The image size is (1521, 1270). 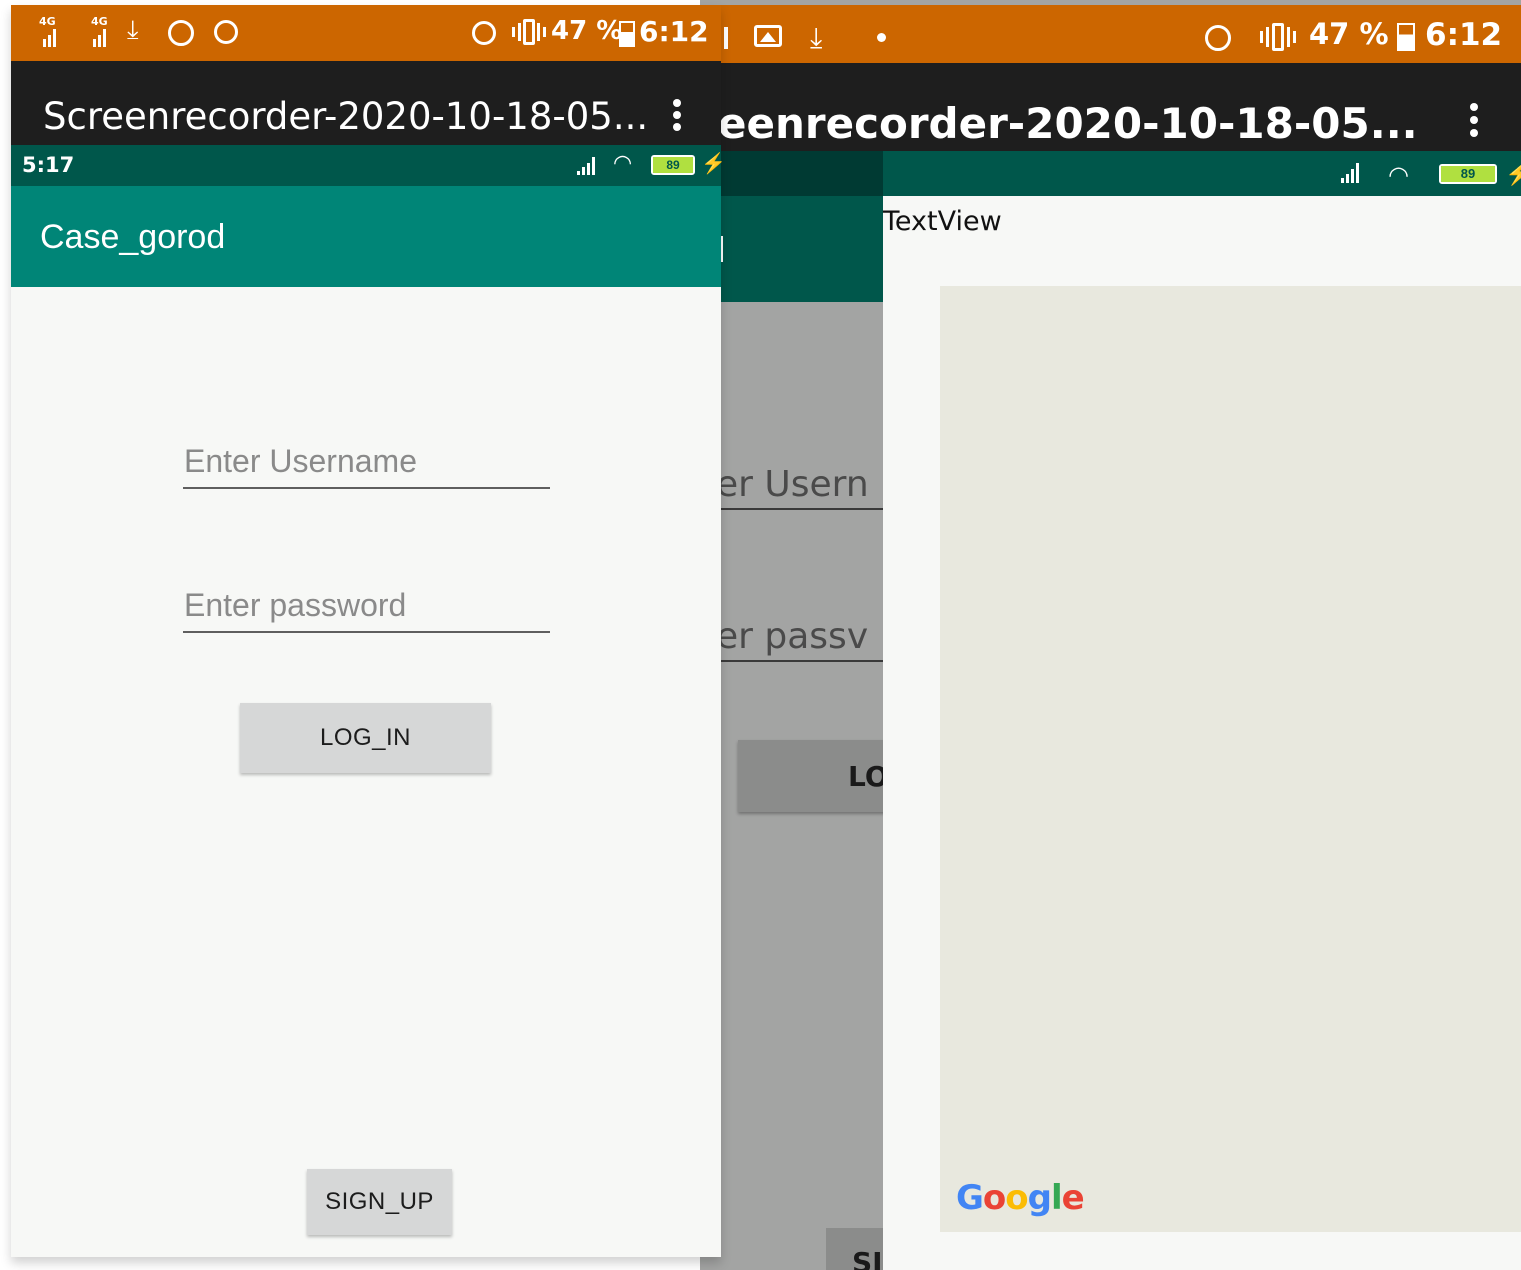 What do you see at coordinates (1202, 173) in the screenshot?
I see `map-activity-status-bar: ◠ 89 ⚡` at bounding box center [1202, 173].